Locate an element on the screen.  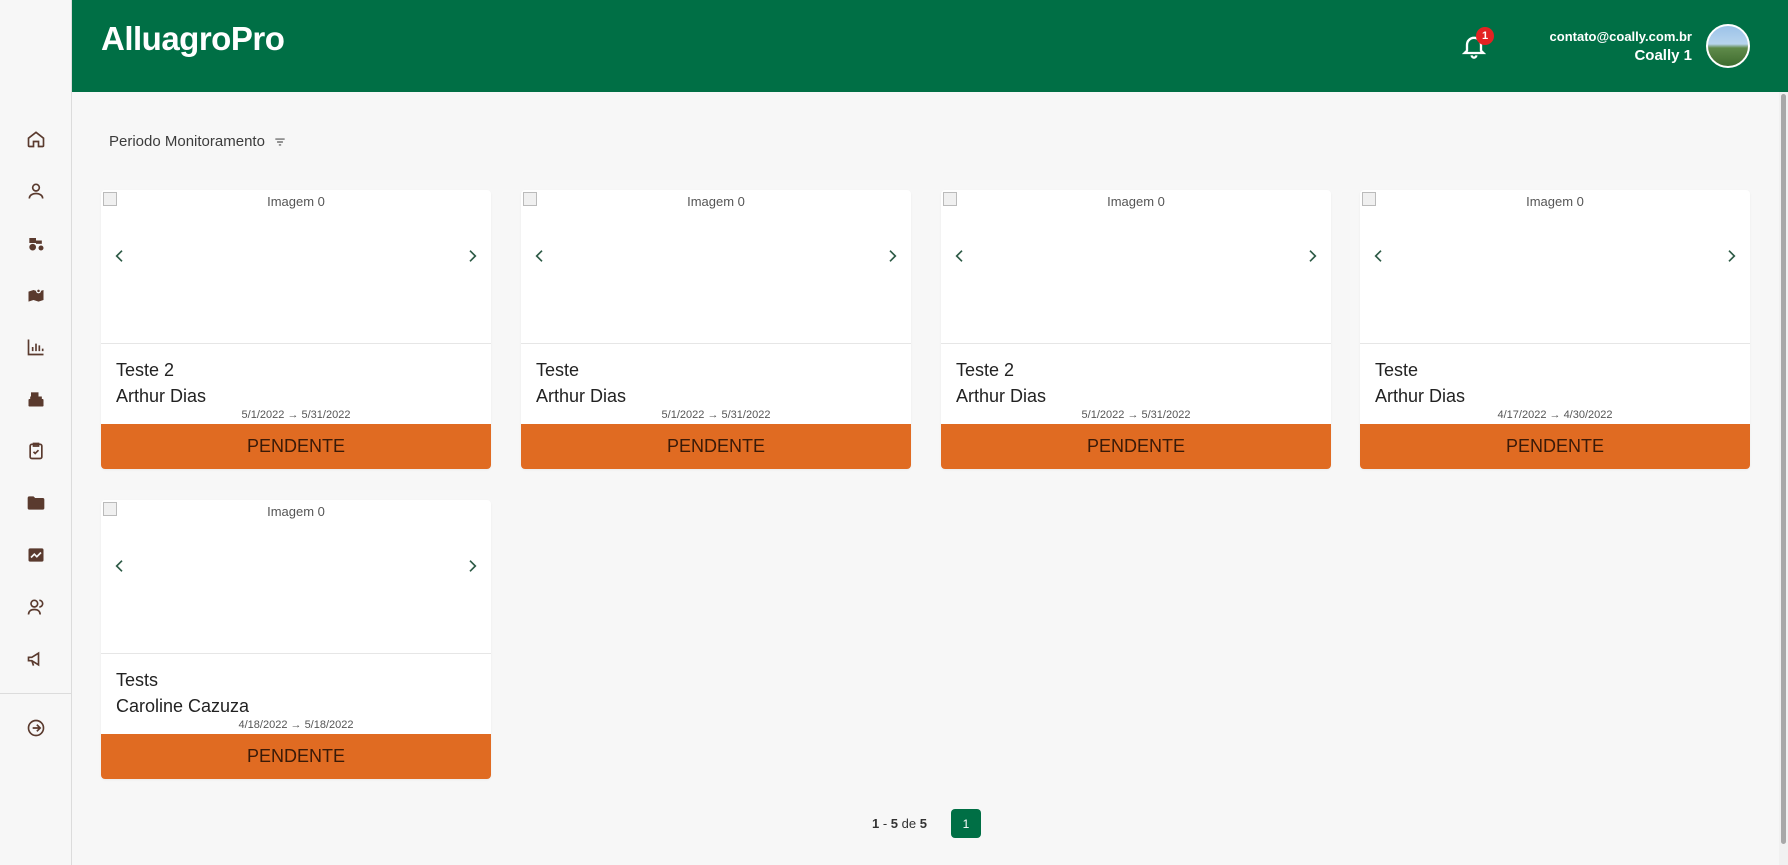
cash-register-icon is located at coordinates (36, 399).